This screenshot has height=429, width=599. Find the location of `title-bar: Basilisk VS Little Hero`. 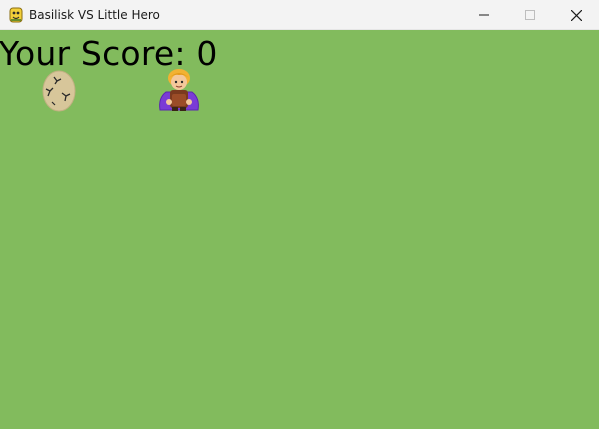

title-bar: Basilisk VS Little Hero is located at coordinates (299, 15).